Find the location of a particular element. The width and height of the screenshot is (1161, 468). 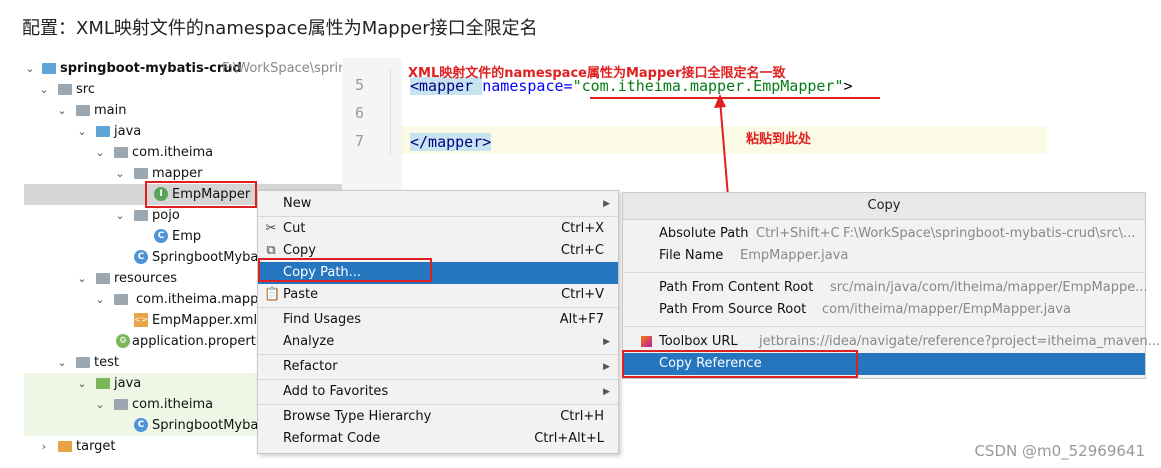

tree-label: src is located at coordinates (85, 89).